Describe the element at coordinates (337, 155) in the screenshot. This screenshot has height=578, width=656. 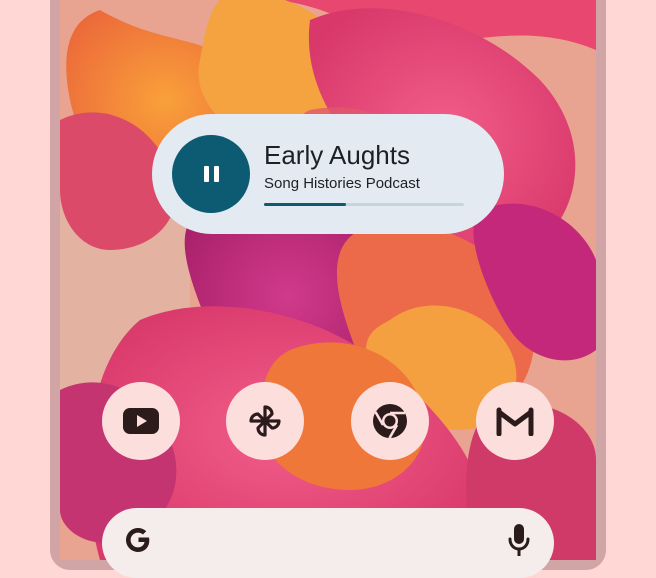
I see `track-title: Early Aughts` at that location.